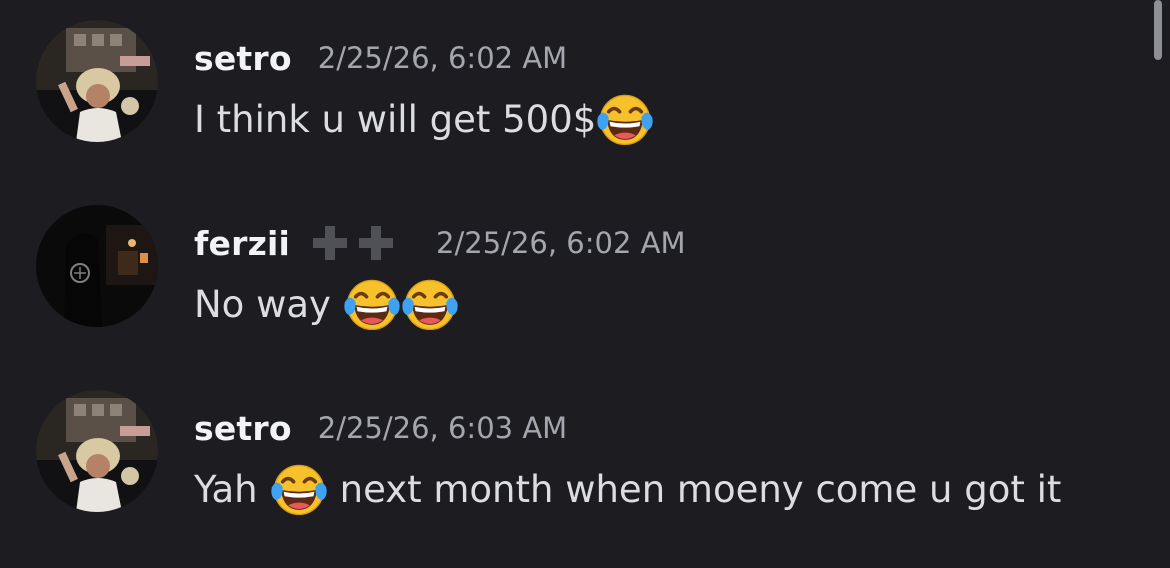  What do you see at coordinates (262, 304) in the screenshot?
I see `message-text: No way` at bounding box center [262, 304].